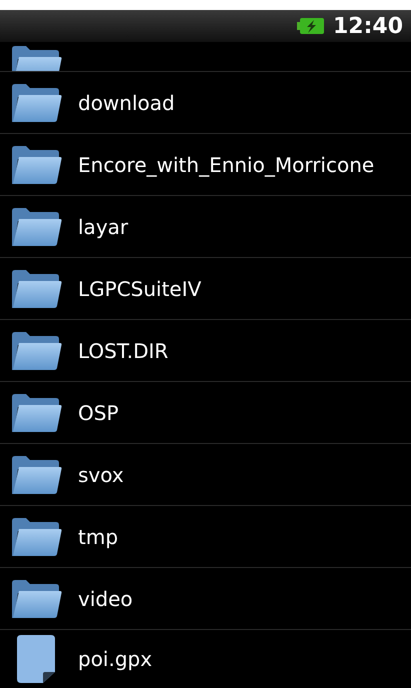 The height and width of the screenshot is (688, 411). I want to click on file-list-item: poi.gpx, so click(205, 659).